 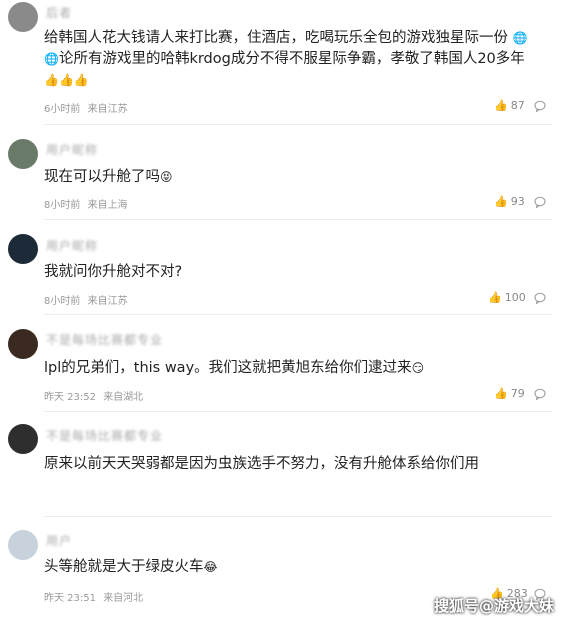 I want to click on comment-text-content: 头等舱就是大于绿皮火车, so click(x=124, y=567).